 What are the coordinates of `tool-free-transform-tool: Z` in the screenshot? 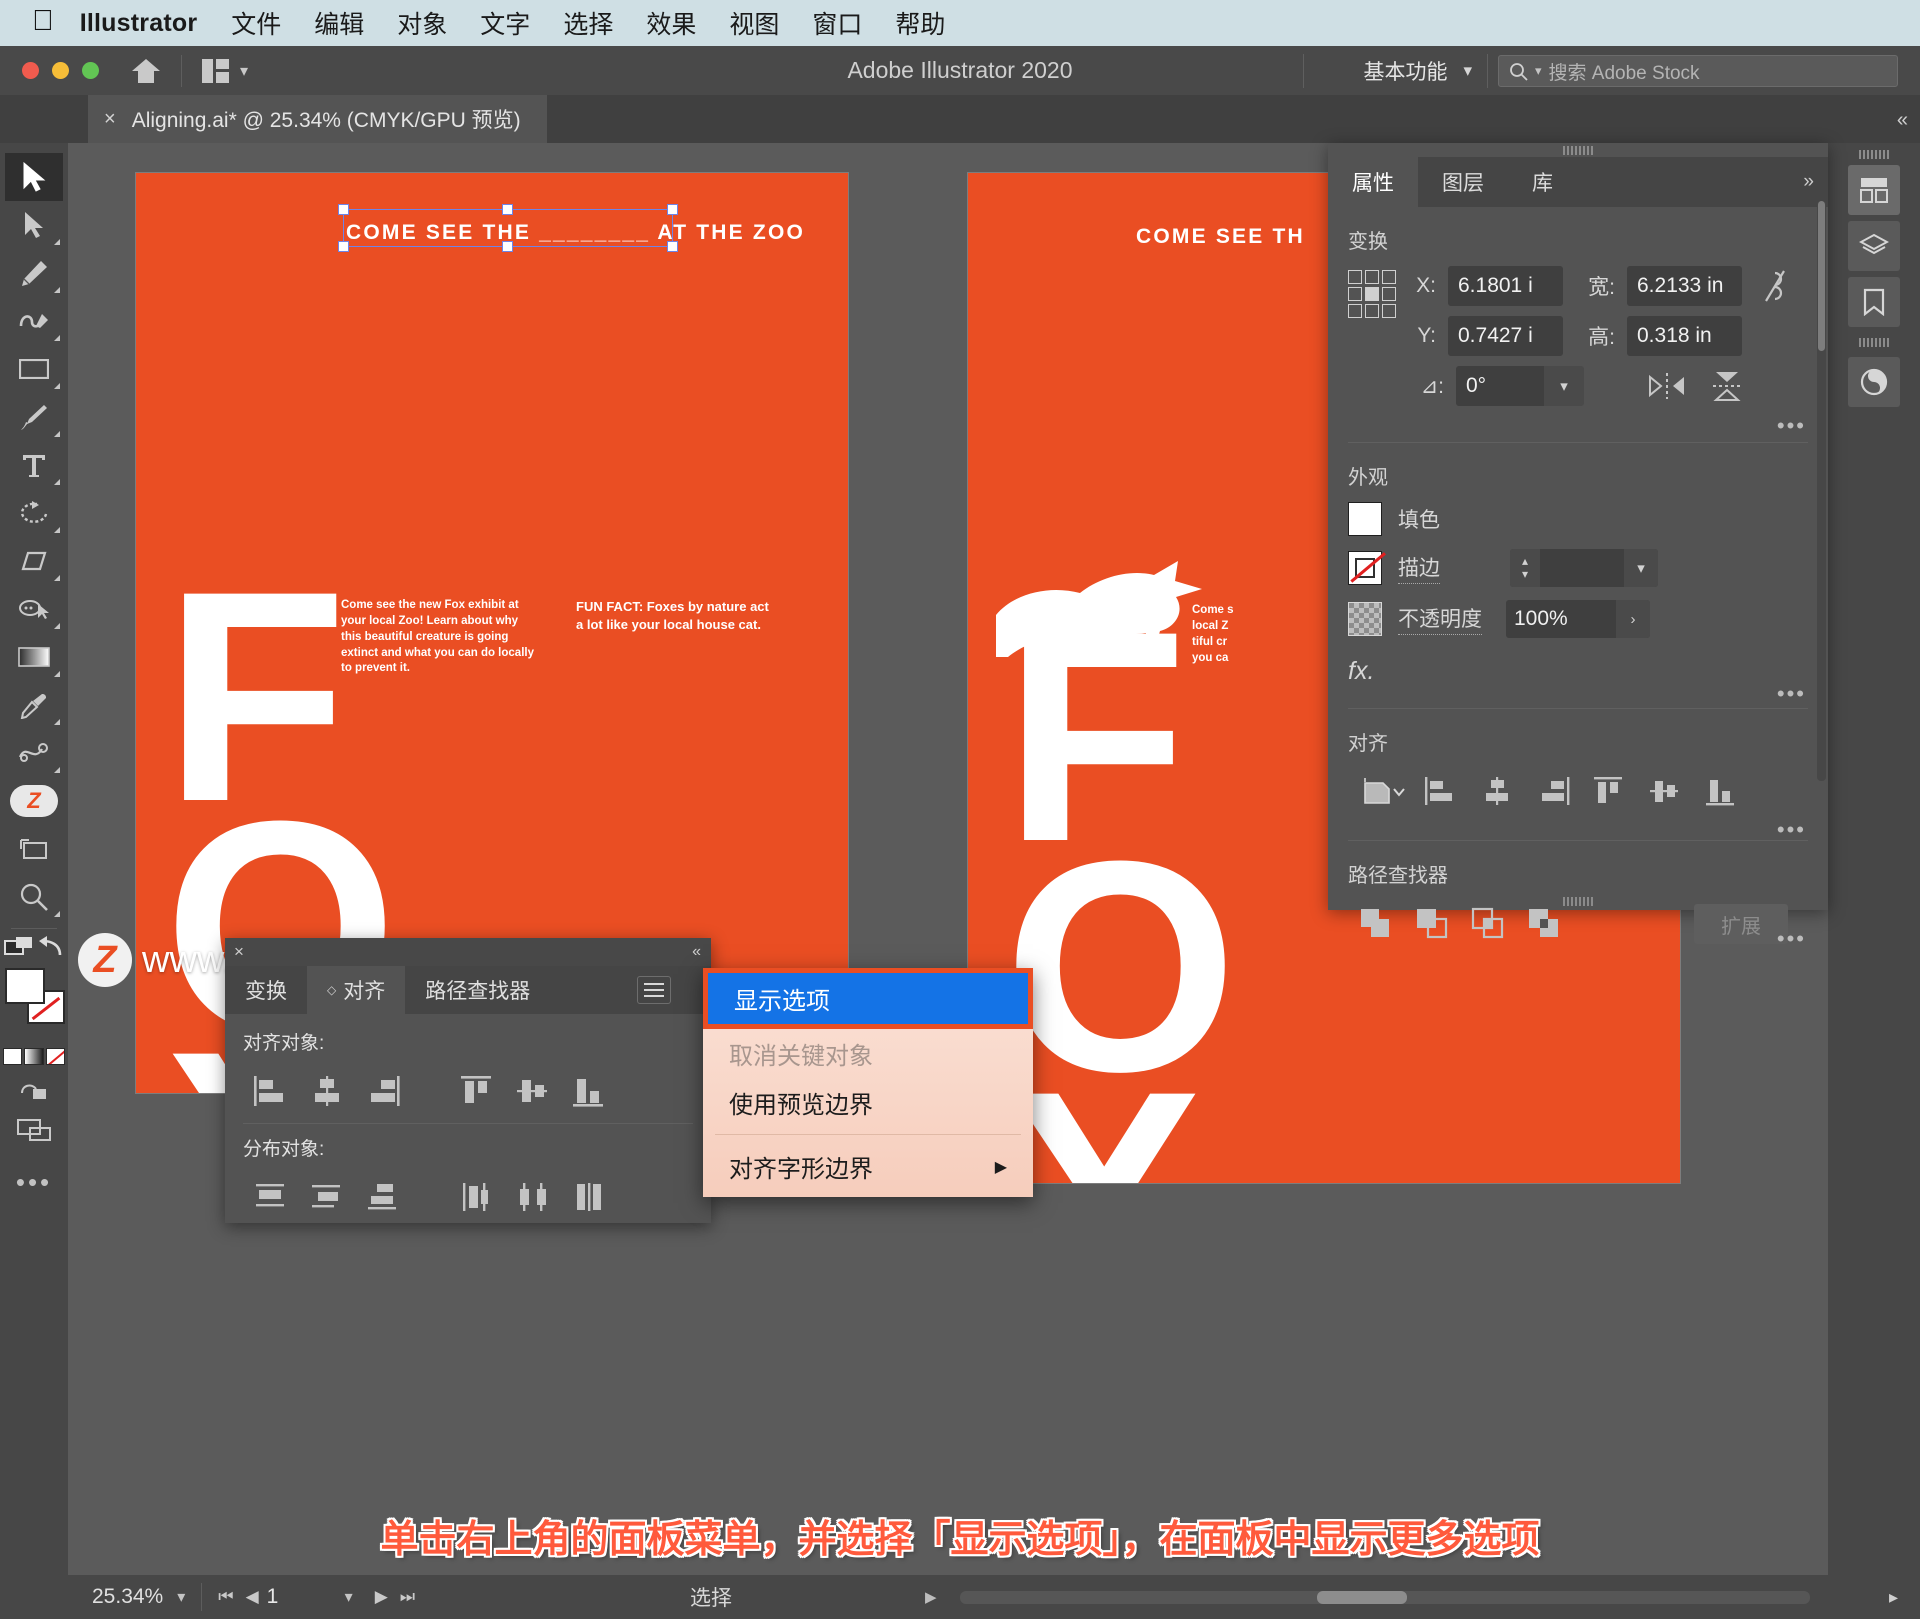 It's located at (34, 801).